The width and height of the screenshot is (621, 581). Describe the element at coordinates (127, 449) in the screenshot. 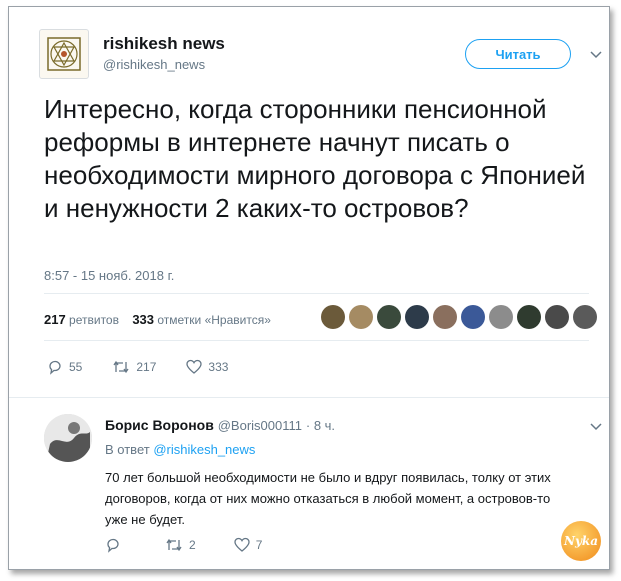

I see `in-reply-prefix: В ответ` at that location.